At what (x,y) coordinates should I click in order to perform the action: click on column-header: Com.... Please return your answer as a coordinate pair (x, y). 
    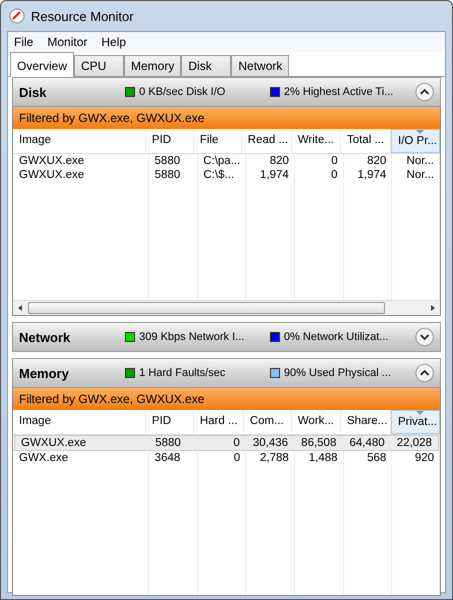
    Looking at the image, I should click on (268, 422).